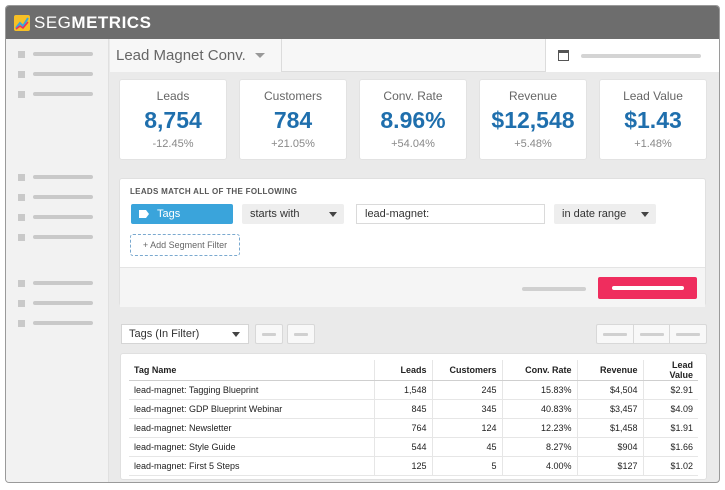 The image size is (725, 490). Describe the element at coordinates (647, 288) in the screenshot. I see `apply-button` at that location.